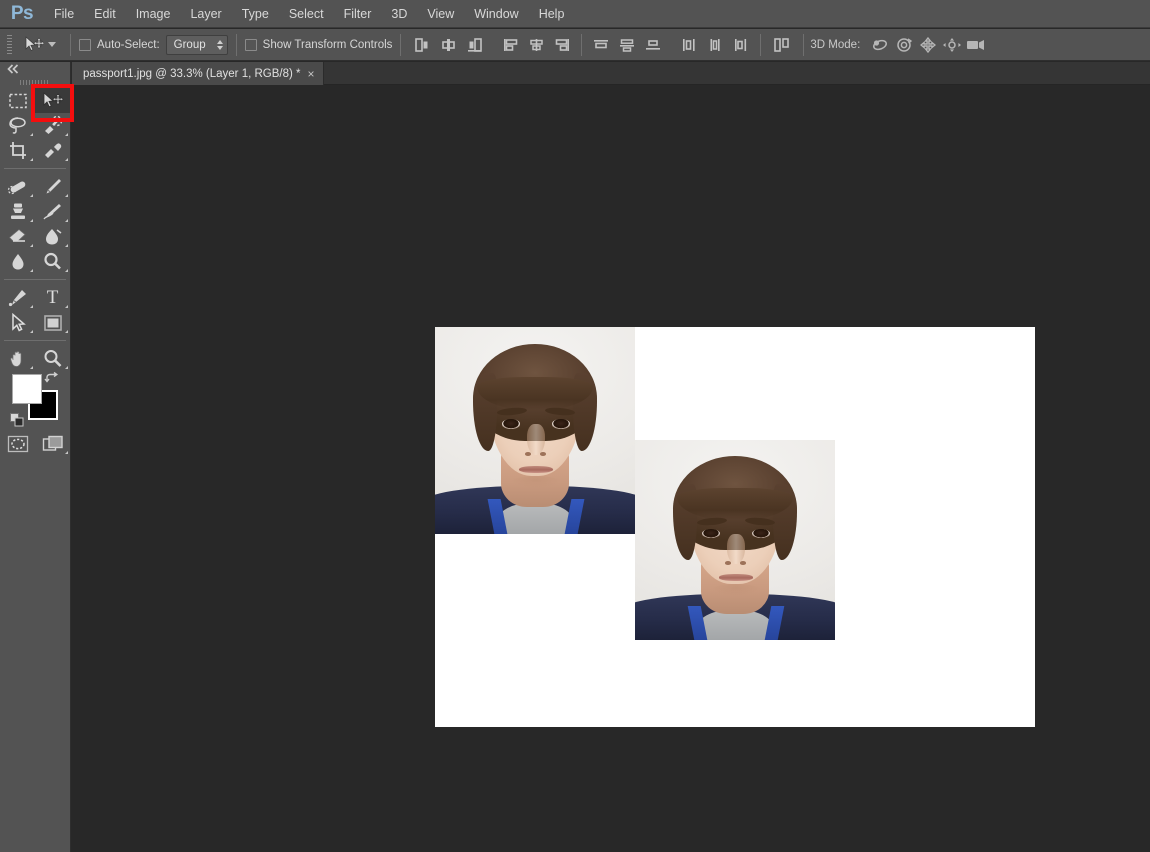  What do you see at coordinates (306, 14) in the screenshot?
I see `menu-item-select: Select` at bounding box center [306, 14].